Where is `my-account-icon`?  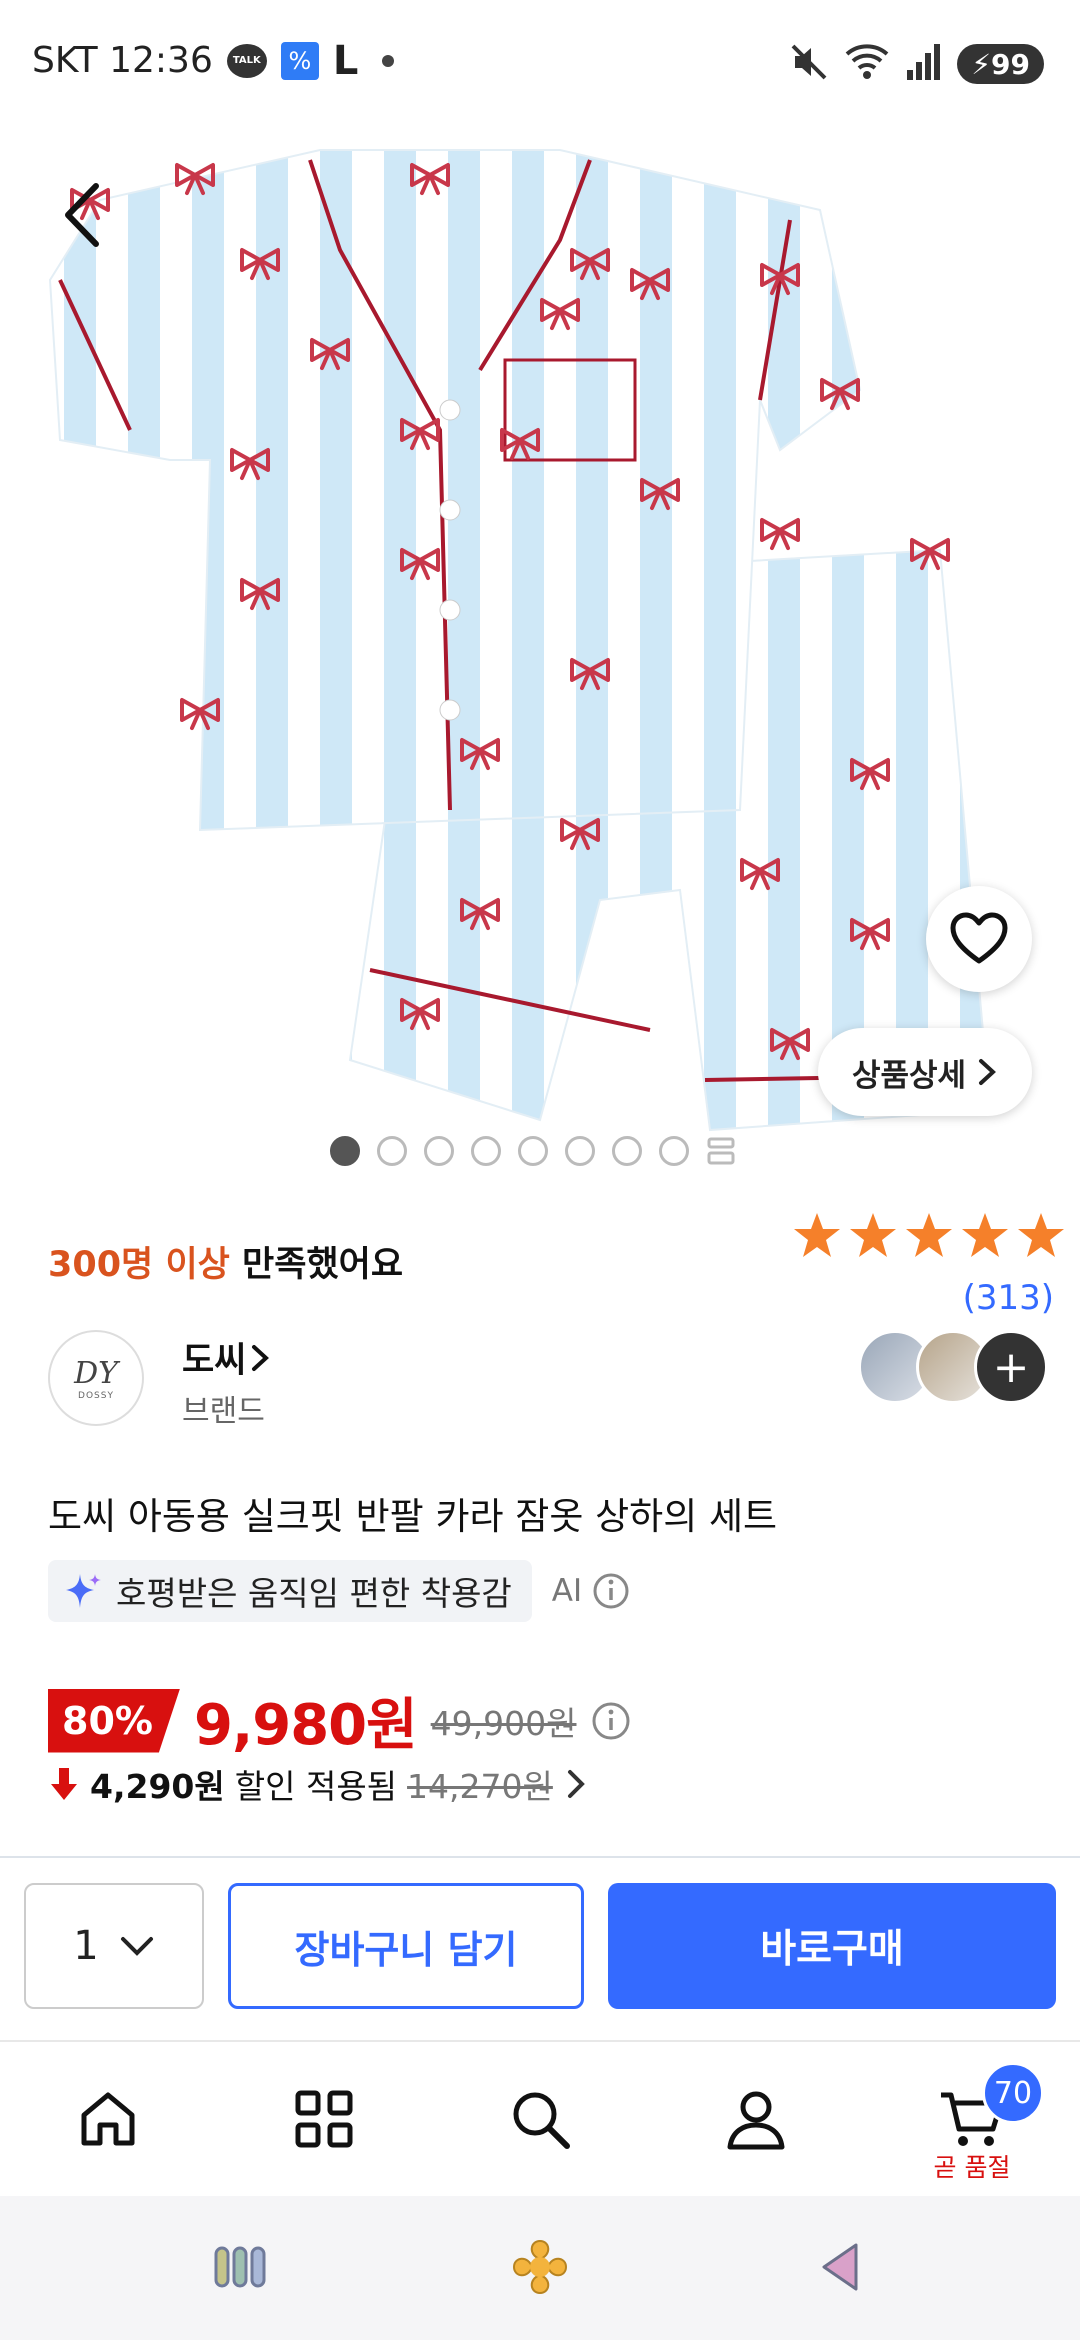
my-account-icon is located at coordinates (756, 2120).